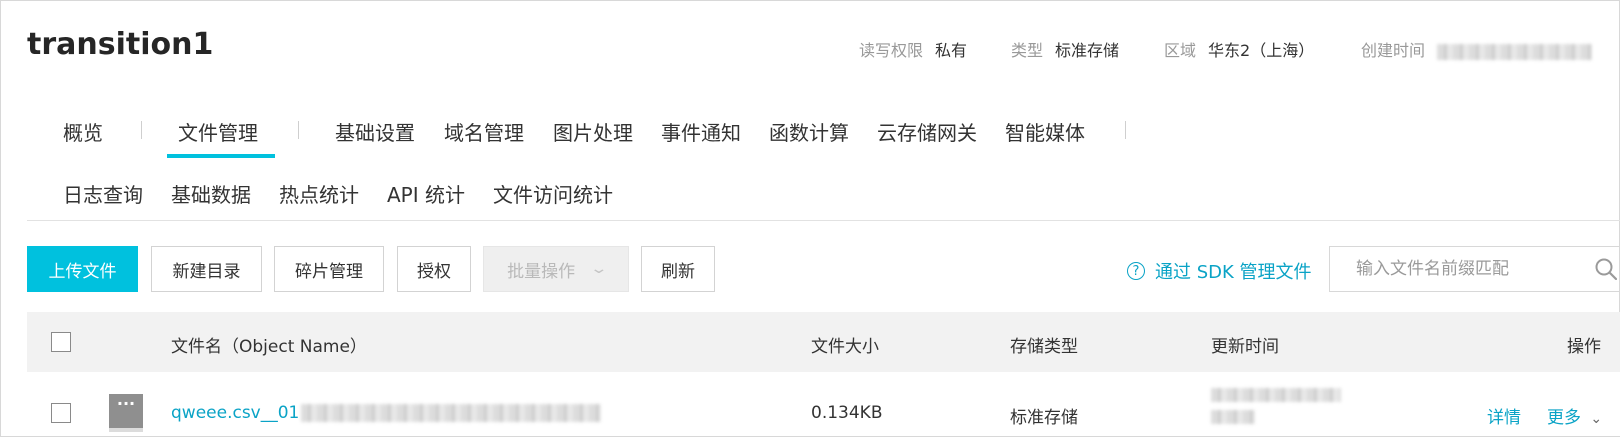 This screenshot has width=1620, height=437. Describe the element at coordinates (1261, 50) in the screenshot. I see `meta-region-value: 华东2（上海）` at that location.